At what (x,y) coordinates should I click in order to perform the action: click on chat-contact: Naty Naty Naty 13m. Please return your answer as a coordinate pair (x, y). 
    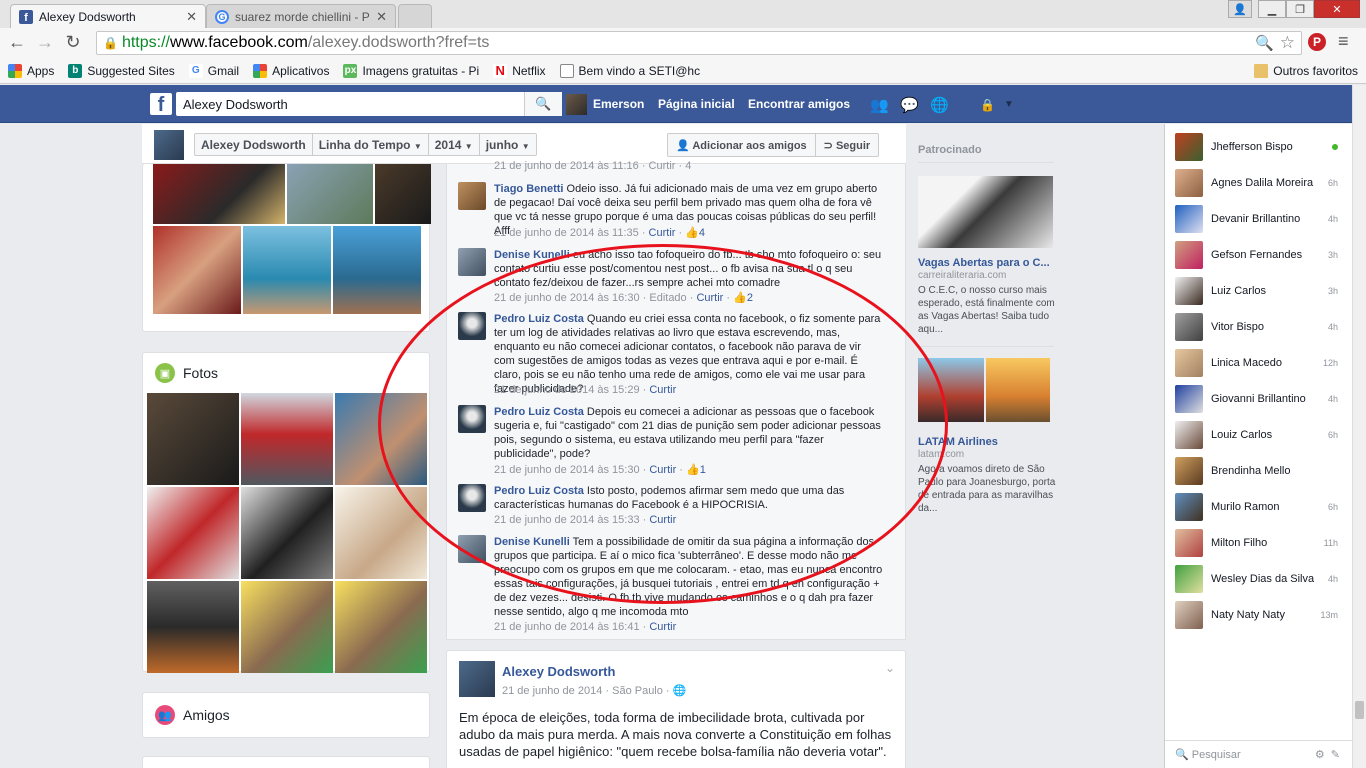
    Looking at the image, I should click on (1258, 615).